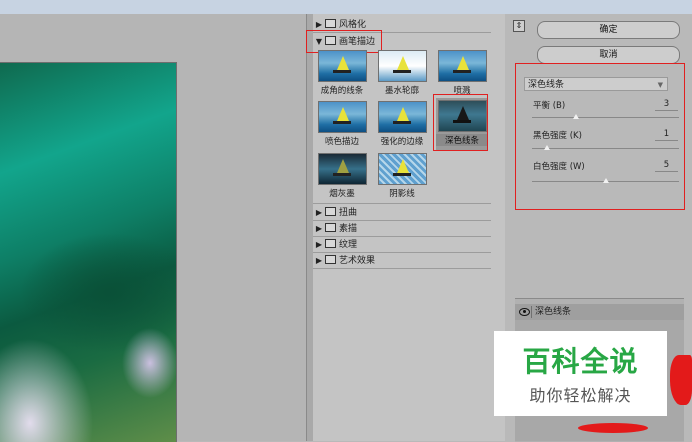  I want to click on param-label-white-intensity: 白色强度 (W), so click(559, 167).